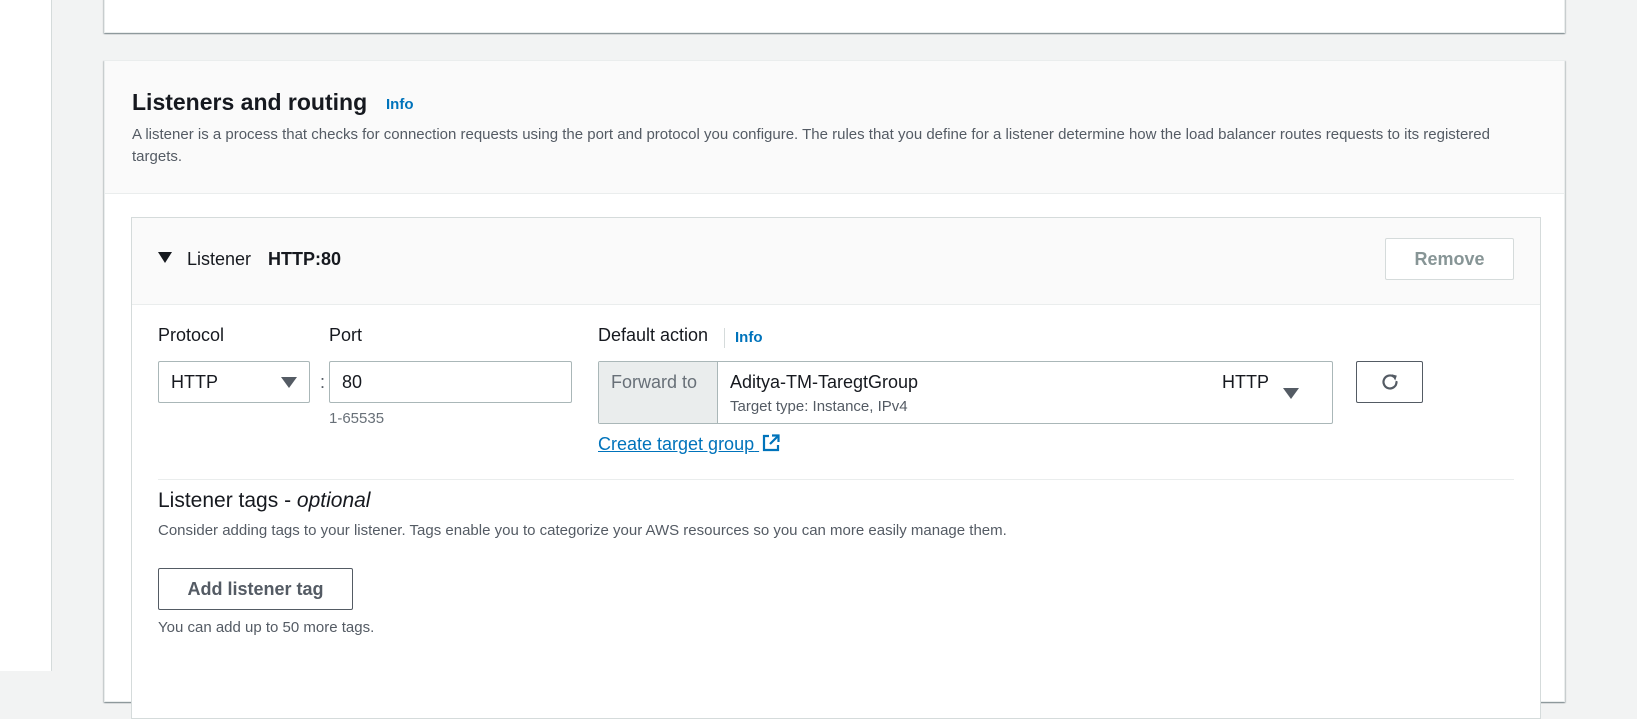  What do you see at coordinates (836, 479) in the screenshot?
I see `section-divider` at bounding box center [836, 479].